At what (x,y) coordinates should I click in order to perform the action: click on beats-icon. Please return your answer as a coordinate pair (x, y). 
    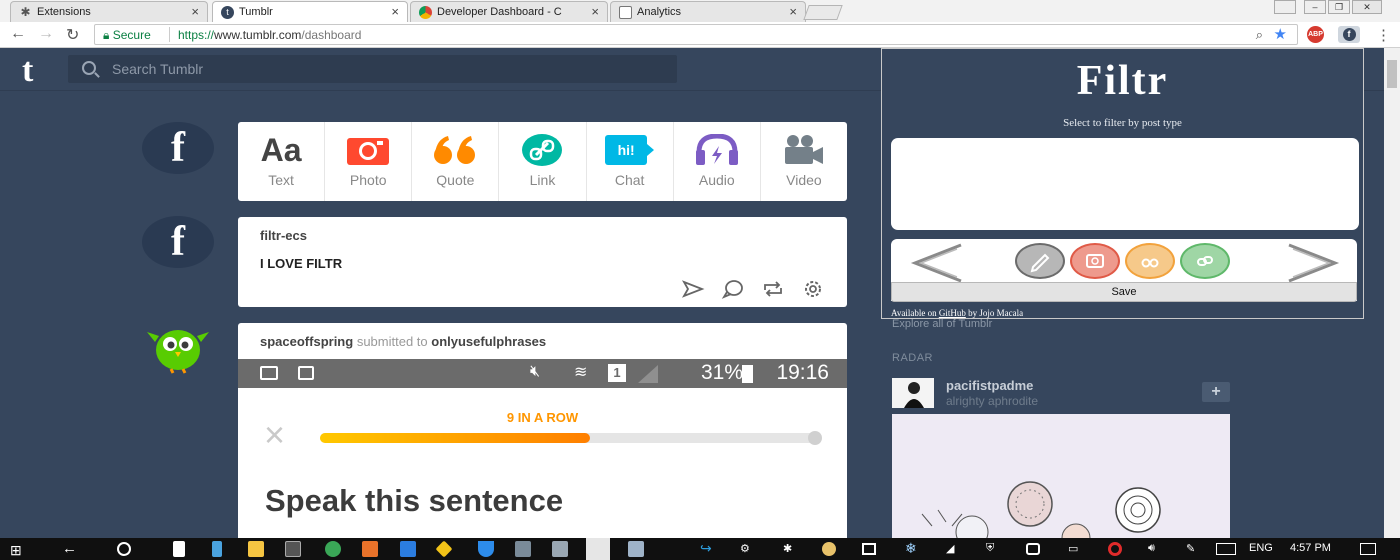
    Looking at the image, I should click on (1115, 549).